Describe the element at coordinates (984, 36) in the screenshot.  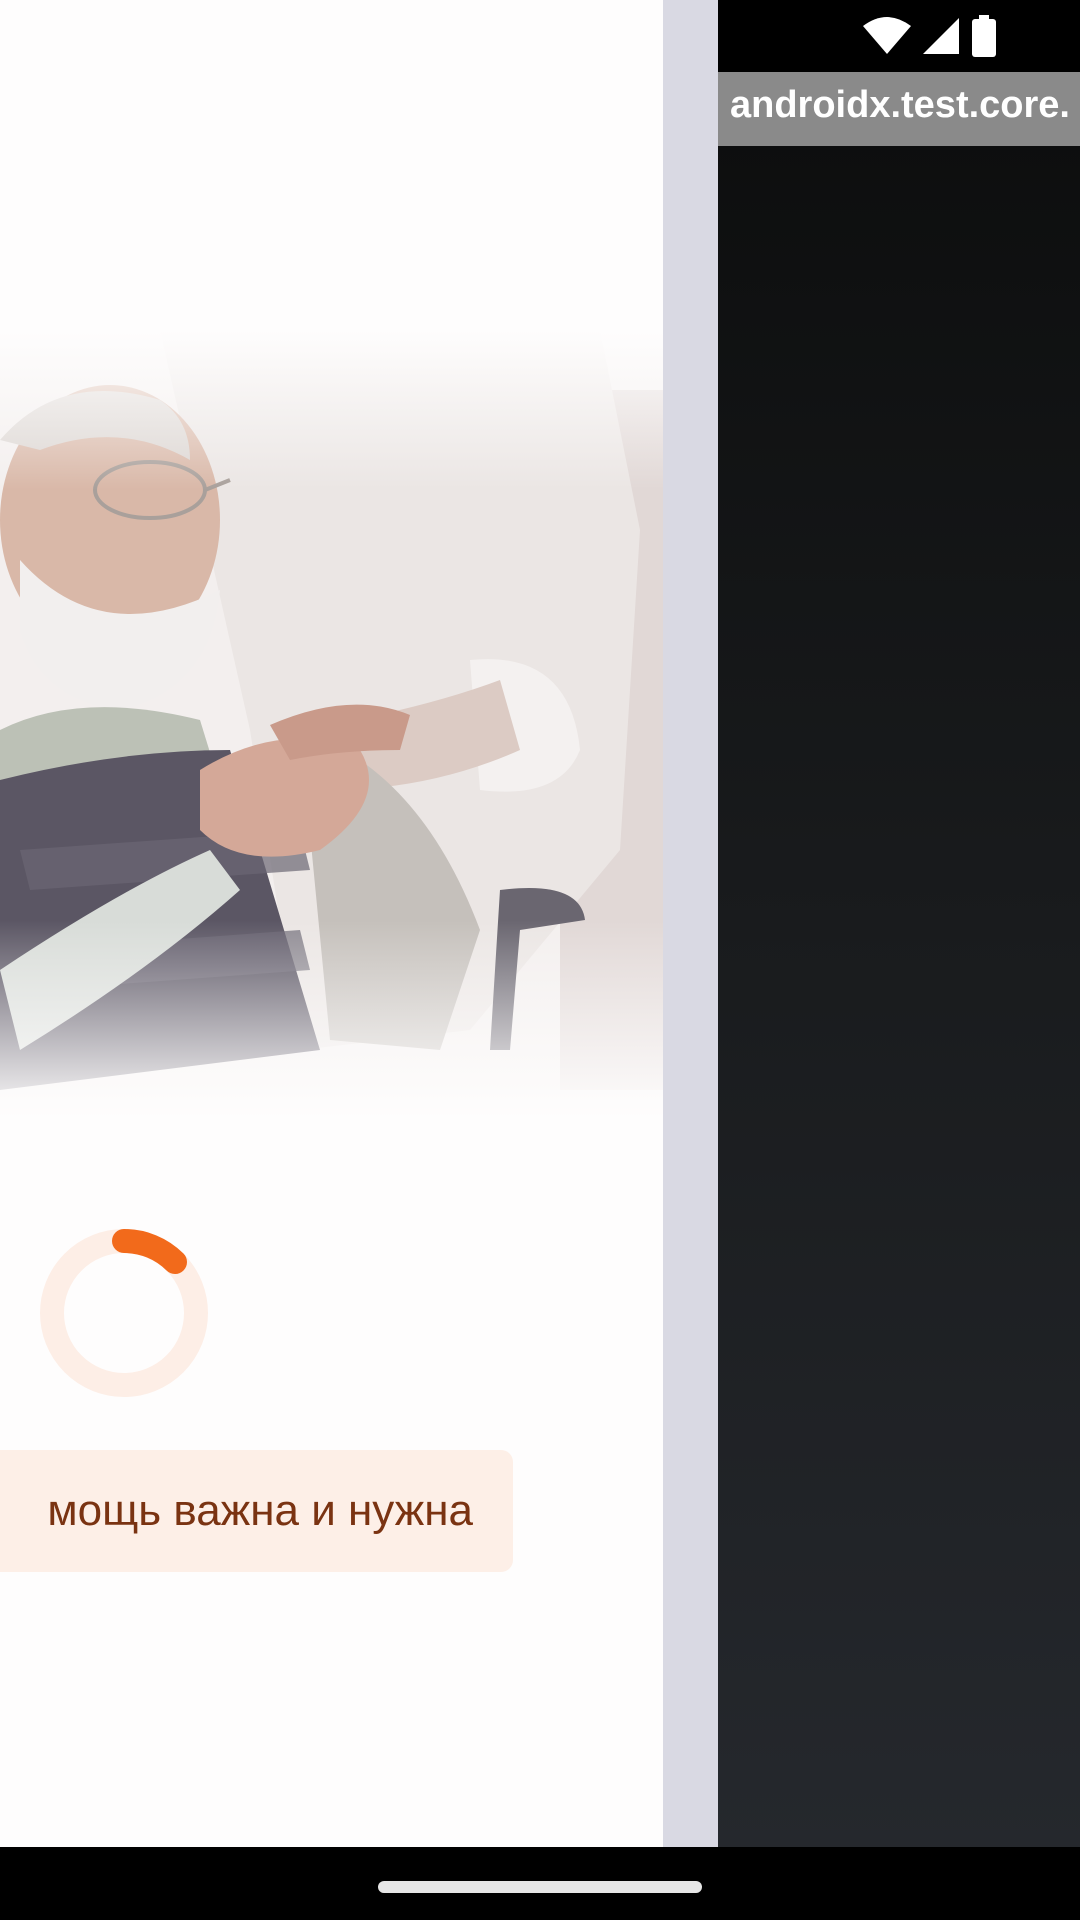
I see `battery-icon` at that location.